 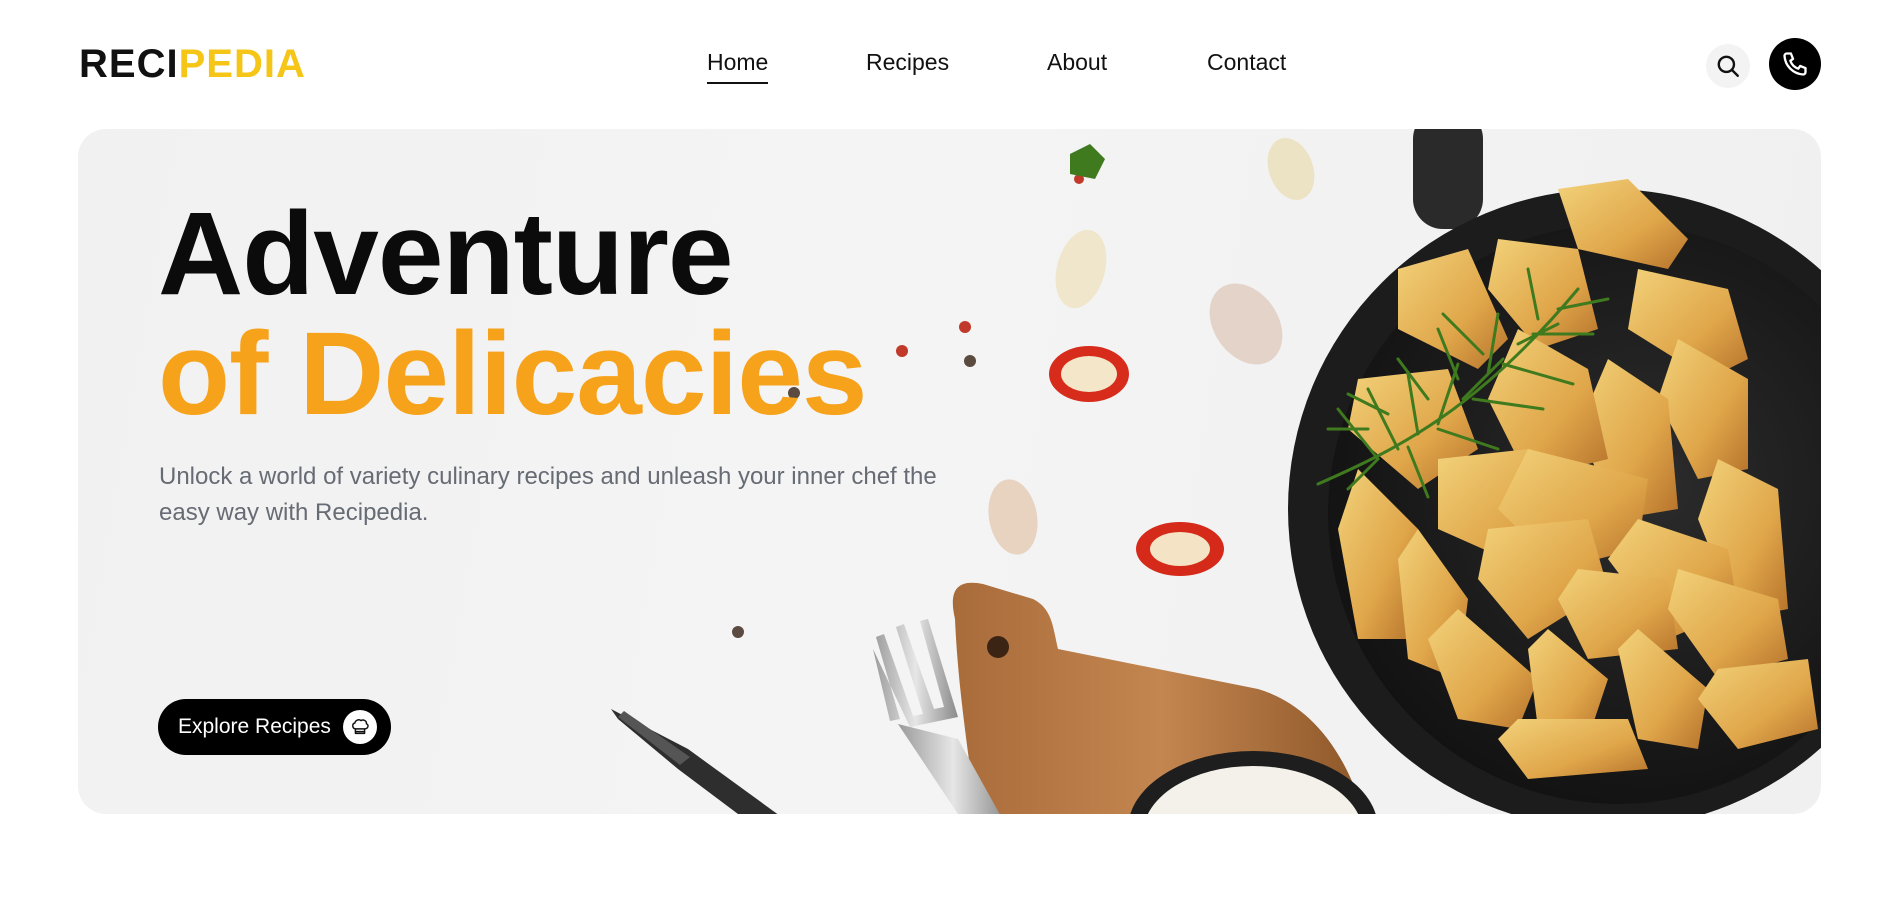 I want to click on explore-recipes-button: Explore Recipes, so click(x=274, y=727).